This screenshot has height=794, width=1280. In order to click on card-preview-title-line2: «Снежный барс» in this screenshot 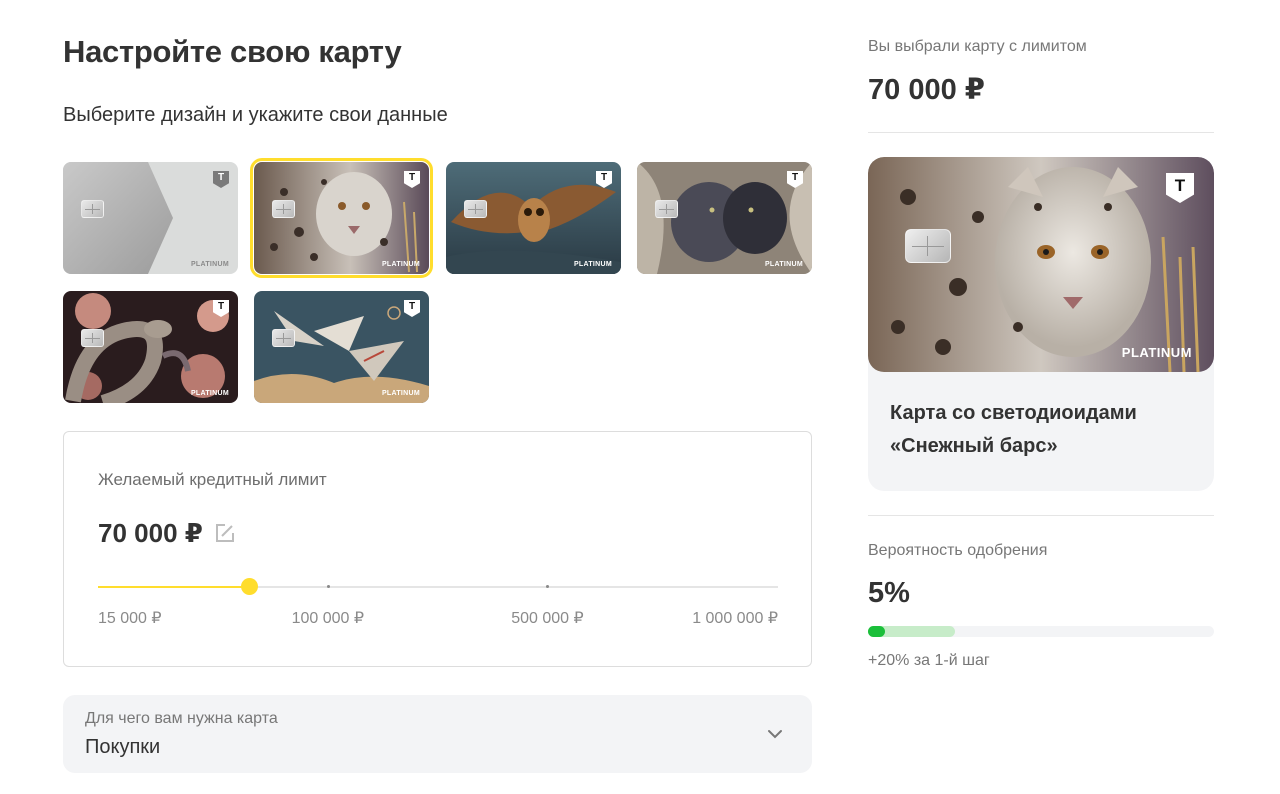, I will do `click(974, 446)`.